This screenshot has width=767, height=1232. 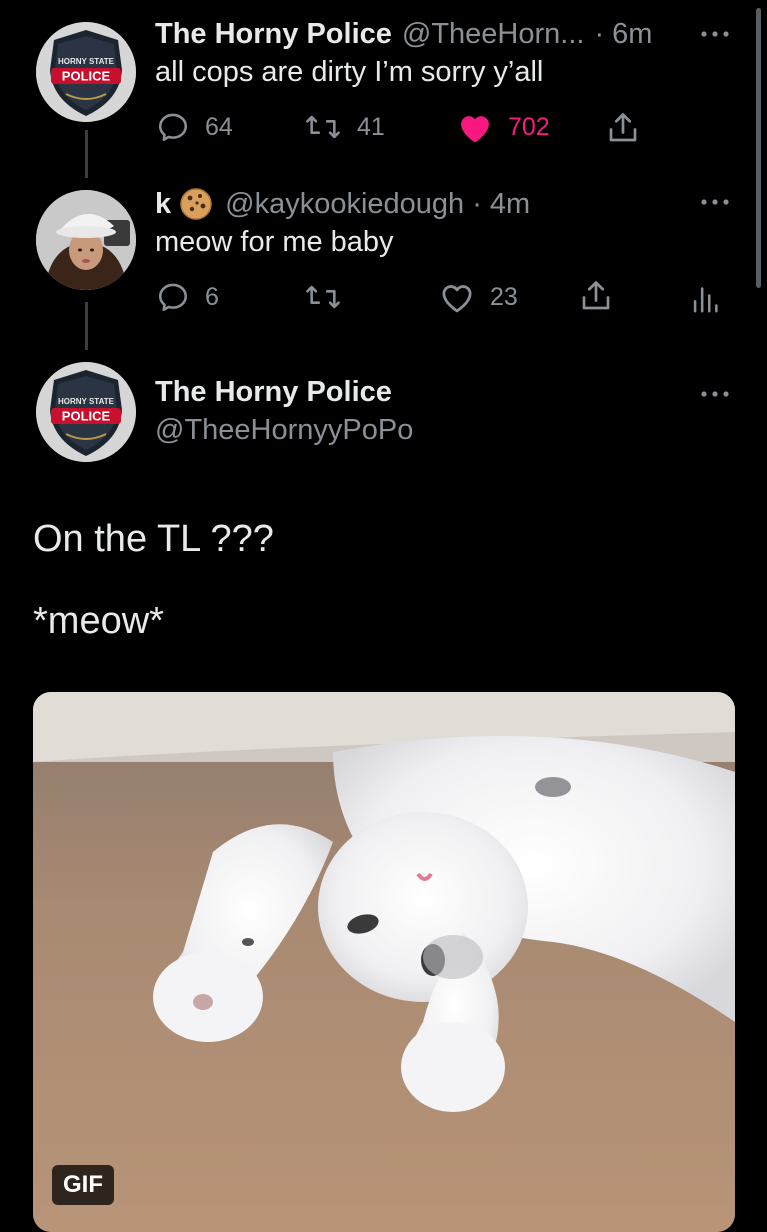 I want to click on scrollbar, so click(x=758, y=148).